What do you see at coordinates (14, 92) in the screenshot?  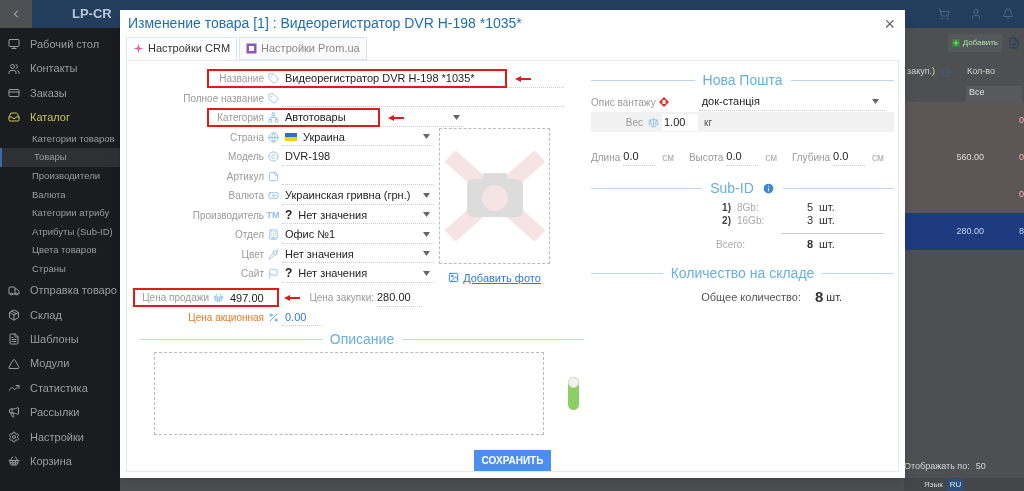 I see `card-icon` at bounding box center [14, 92].